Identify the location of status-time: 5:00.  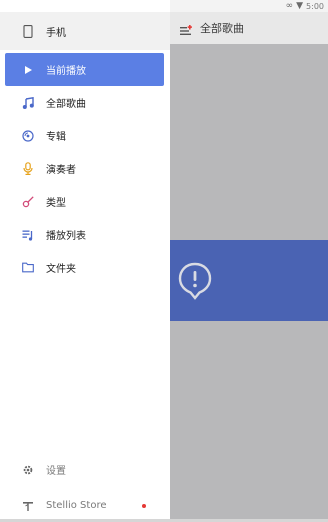
(315, 6).